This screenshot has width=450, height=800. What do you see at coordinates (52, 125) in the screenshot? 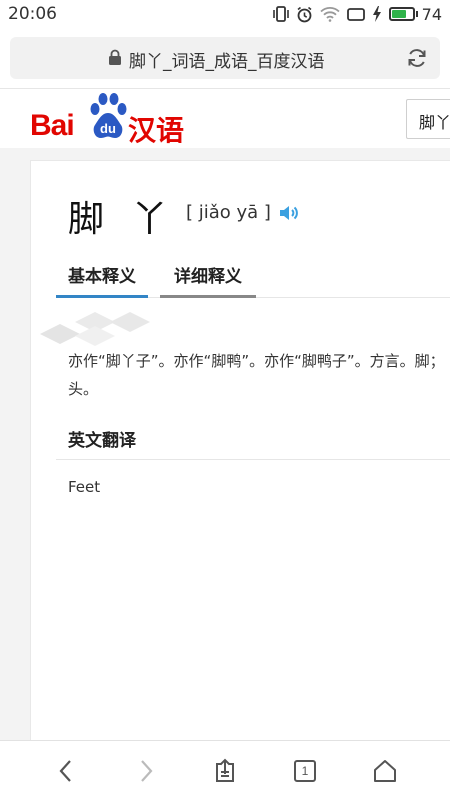
I see `logo-latin: Bai` at bounding box center [52, 125].